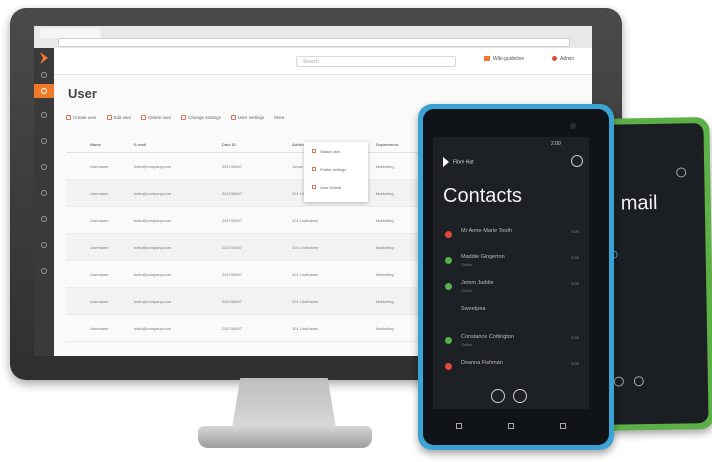  I want to click on dropdown-item: User Delete, so click(336, 187).